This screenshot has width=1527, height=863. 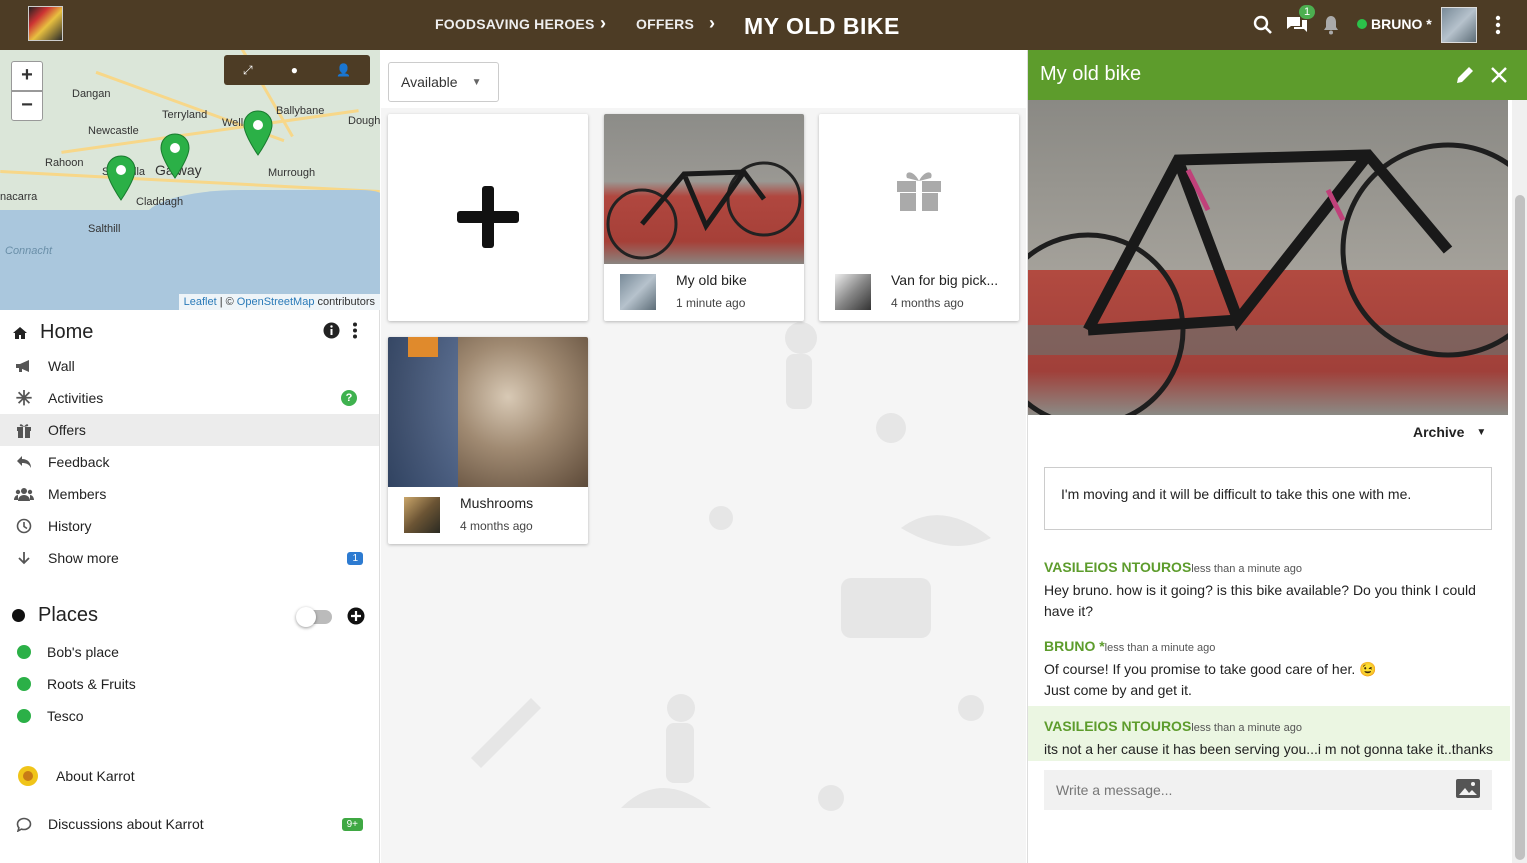 What do you see at coordinates (67, 332) in the screenshot?
I see `home-title: Home` at bounding box center [67, 332].